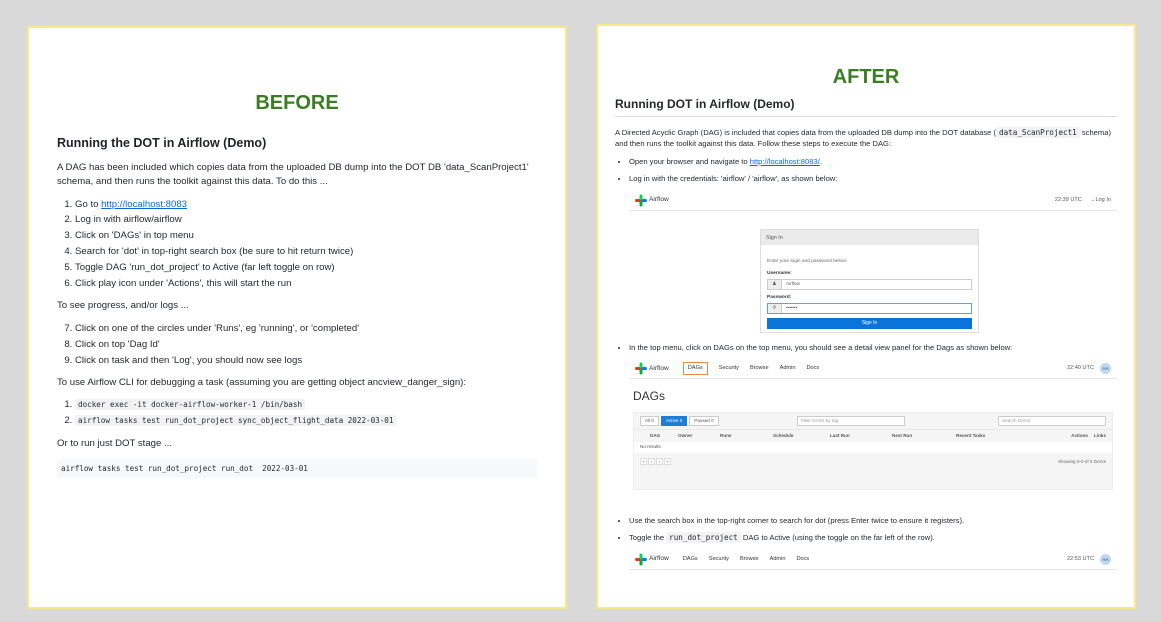 The height and width of the screenshot is (622, 1161). I want to click on localhost-link: http://localhost:8083/, so click(785, 161).